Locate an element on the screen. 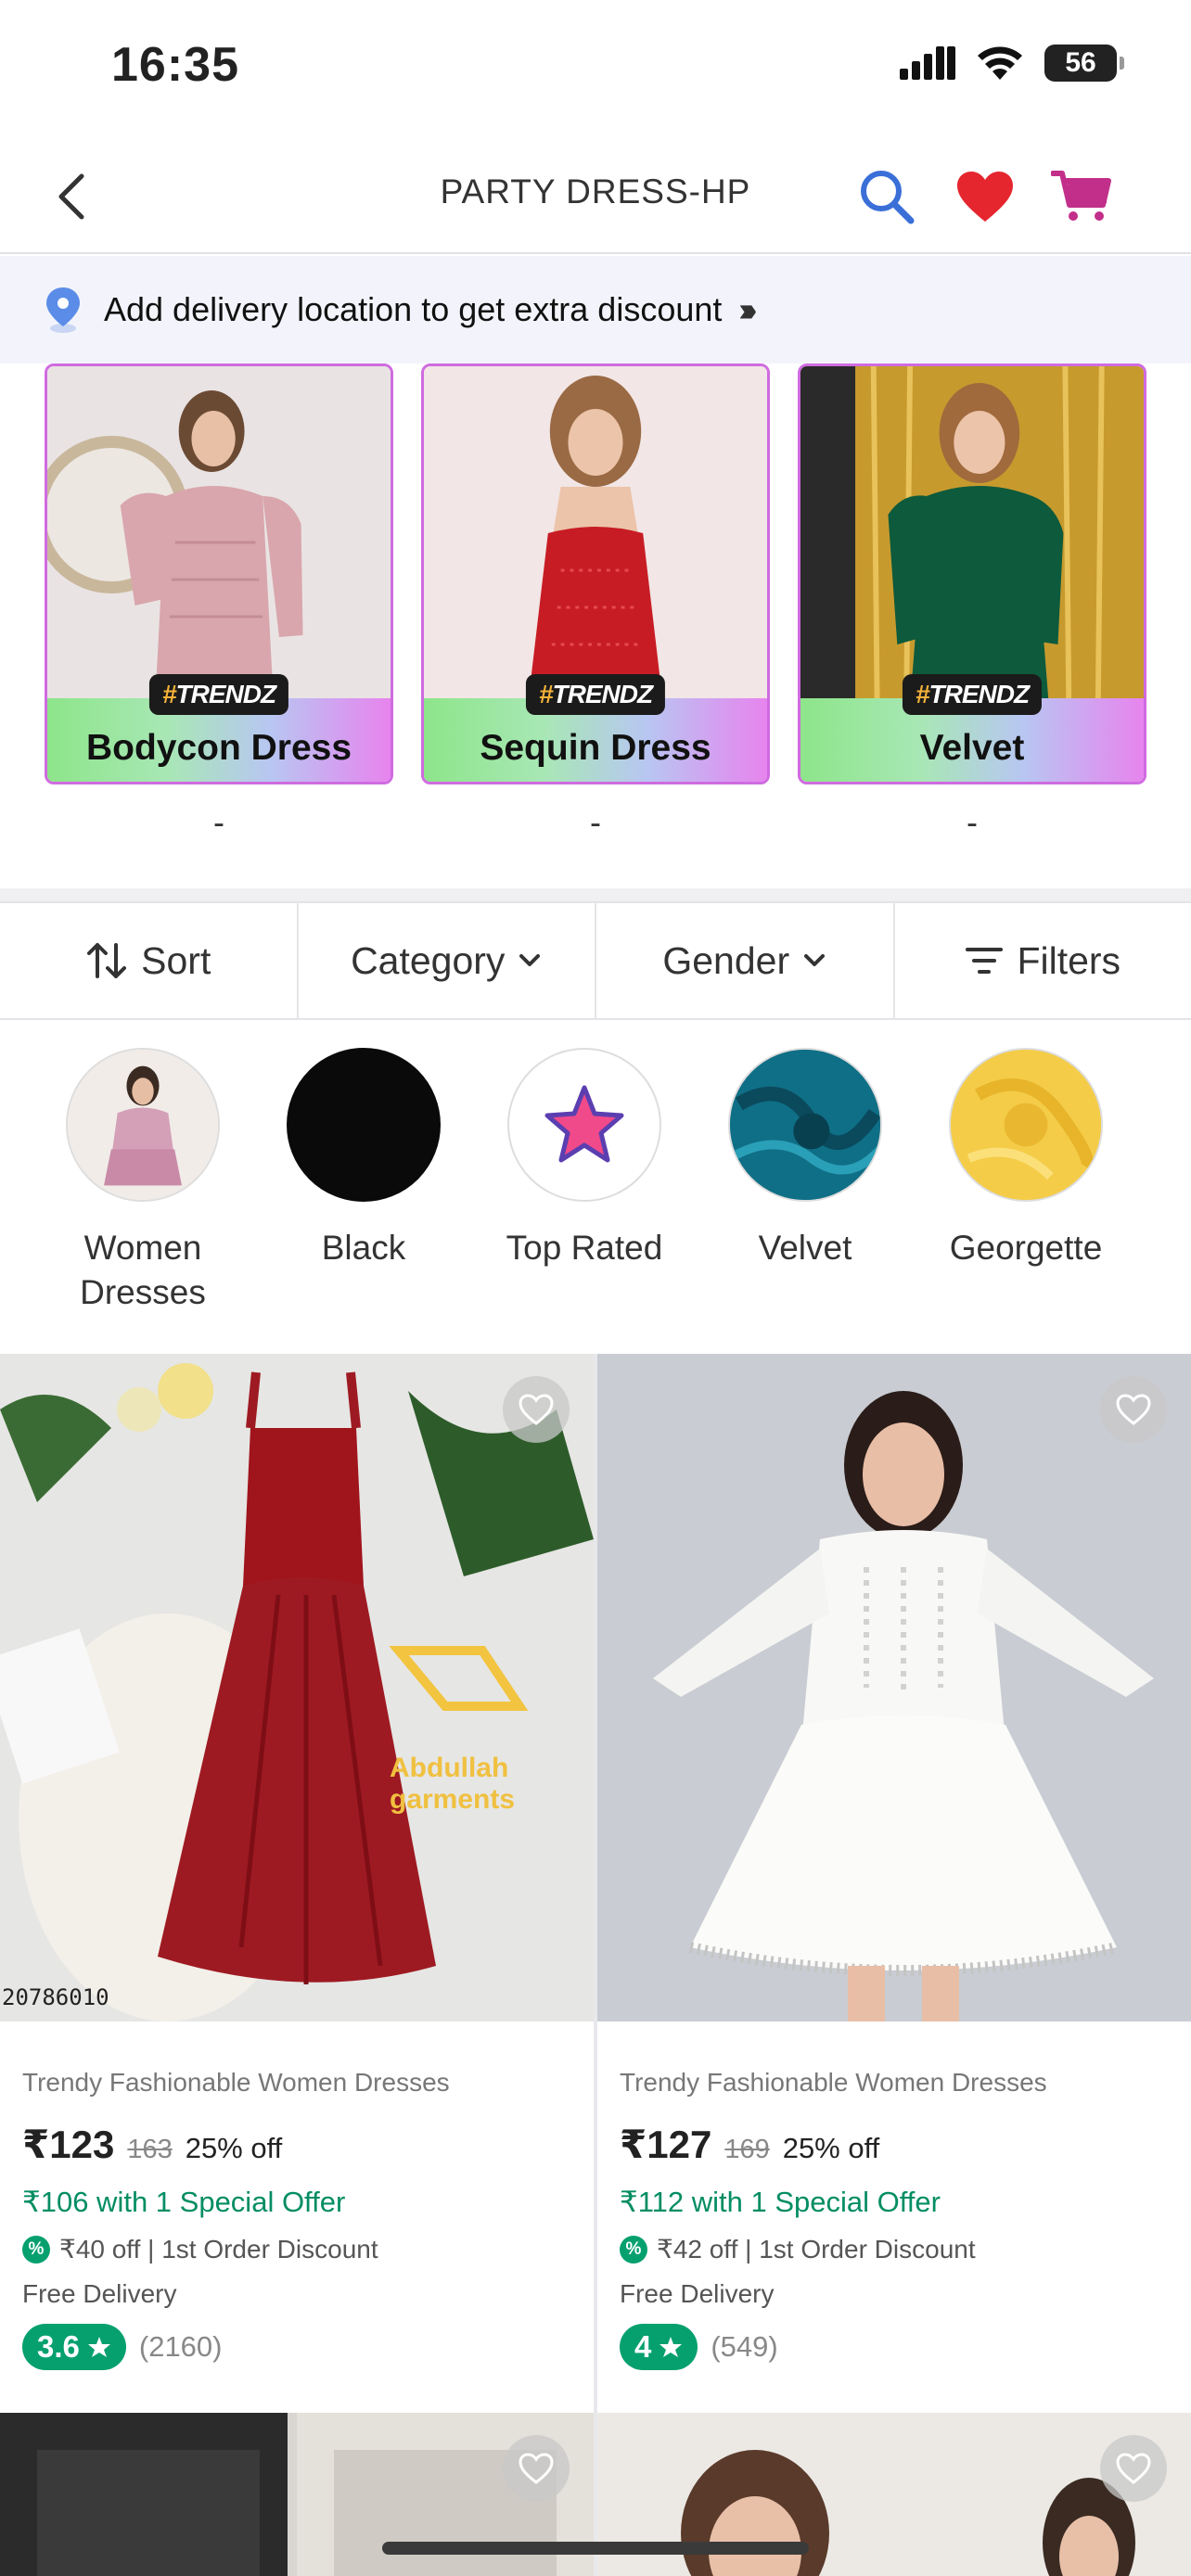 The height and width of the screenshot is (2576, 1191). category-label: Category is located at coordinates (428, 960).